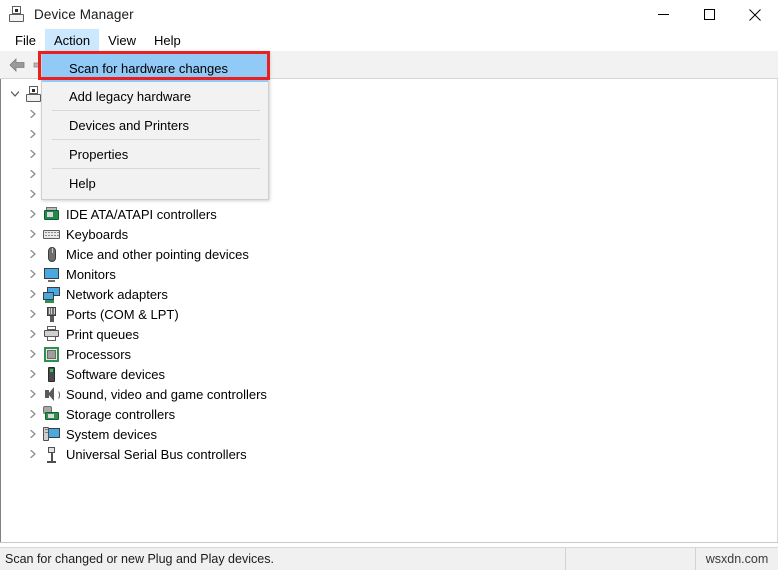  I want to click on usb-icon, so click(51, 454).